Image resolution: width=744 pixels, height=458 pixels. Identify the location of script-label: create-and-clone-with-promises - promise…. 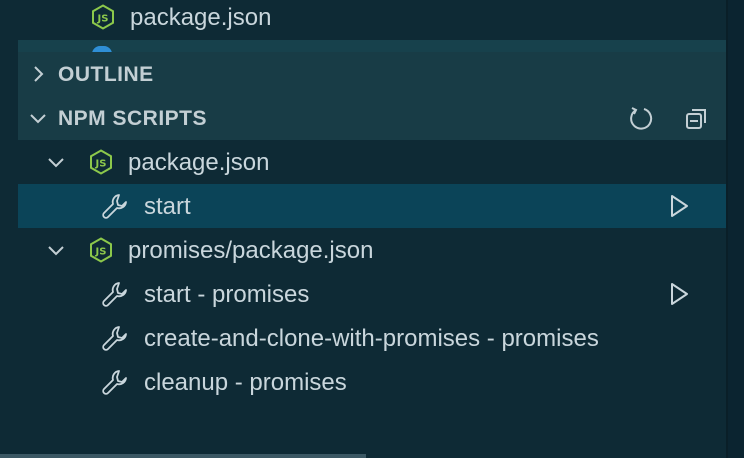
(371, 338).